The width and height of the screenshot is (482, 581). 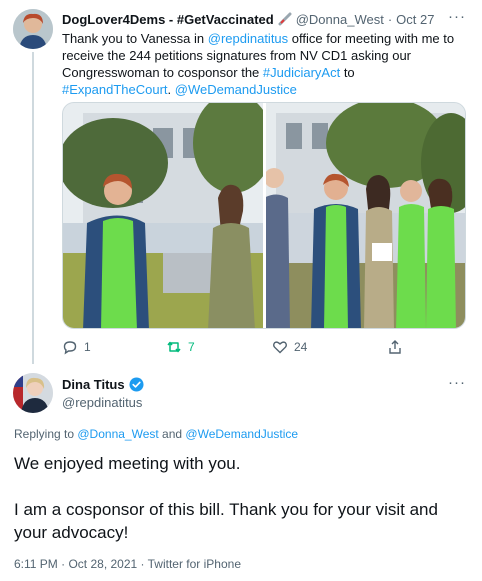 I want to click on text-segment: Thank you to Vanessa in, so click(x=135, y=38).